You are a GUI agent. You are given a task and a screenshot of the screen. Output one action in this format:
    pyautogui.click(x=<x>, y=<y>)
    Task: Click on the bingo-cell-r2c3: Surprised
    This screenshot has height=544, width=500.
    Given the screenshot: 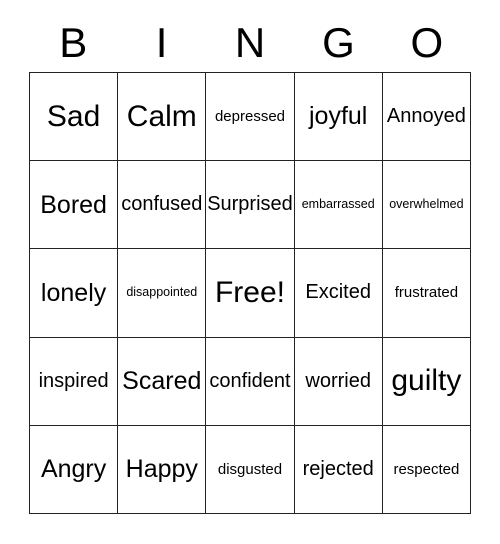 What is the action you would take?
    pyautogui.click(x=250, y=205)
    